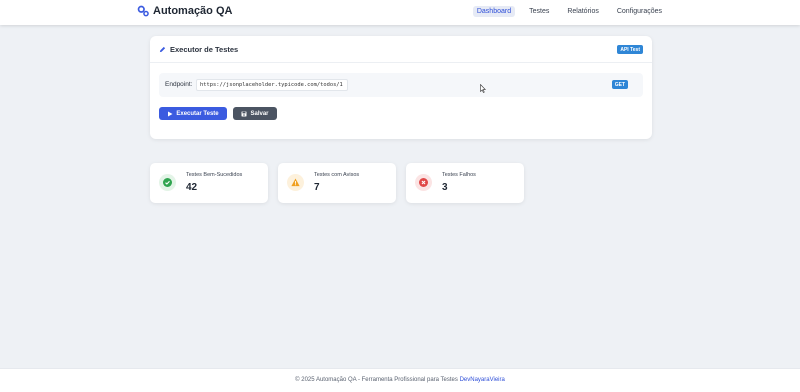 Image resolution: width=800 pixels, height=392 pixels. I want to click on stat-card-warnings: Testes com Avisos 7, so click(337, 183).